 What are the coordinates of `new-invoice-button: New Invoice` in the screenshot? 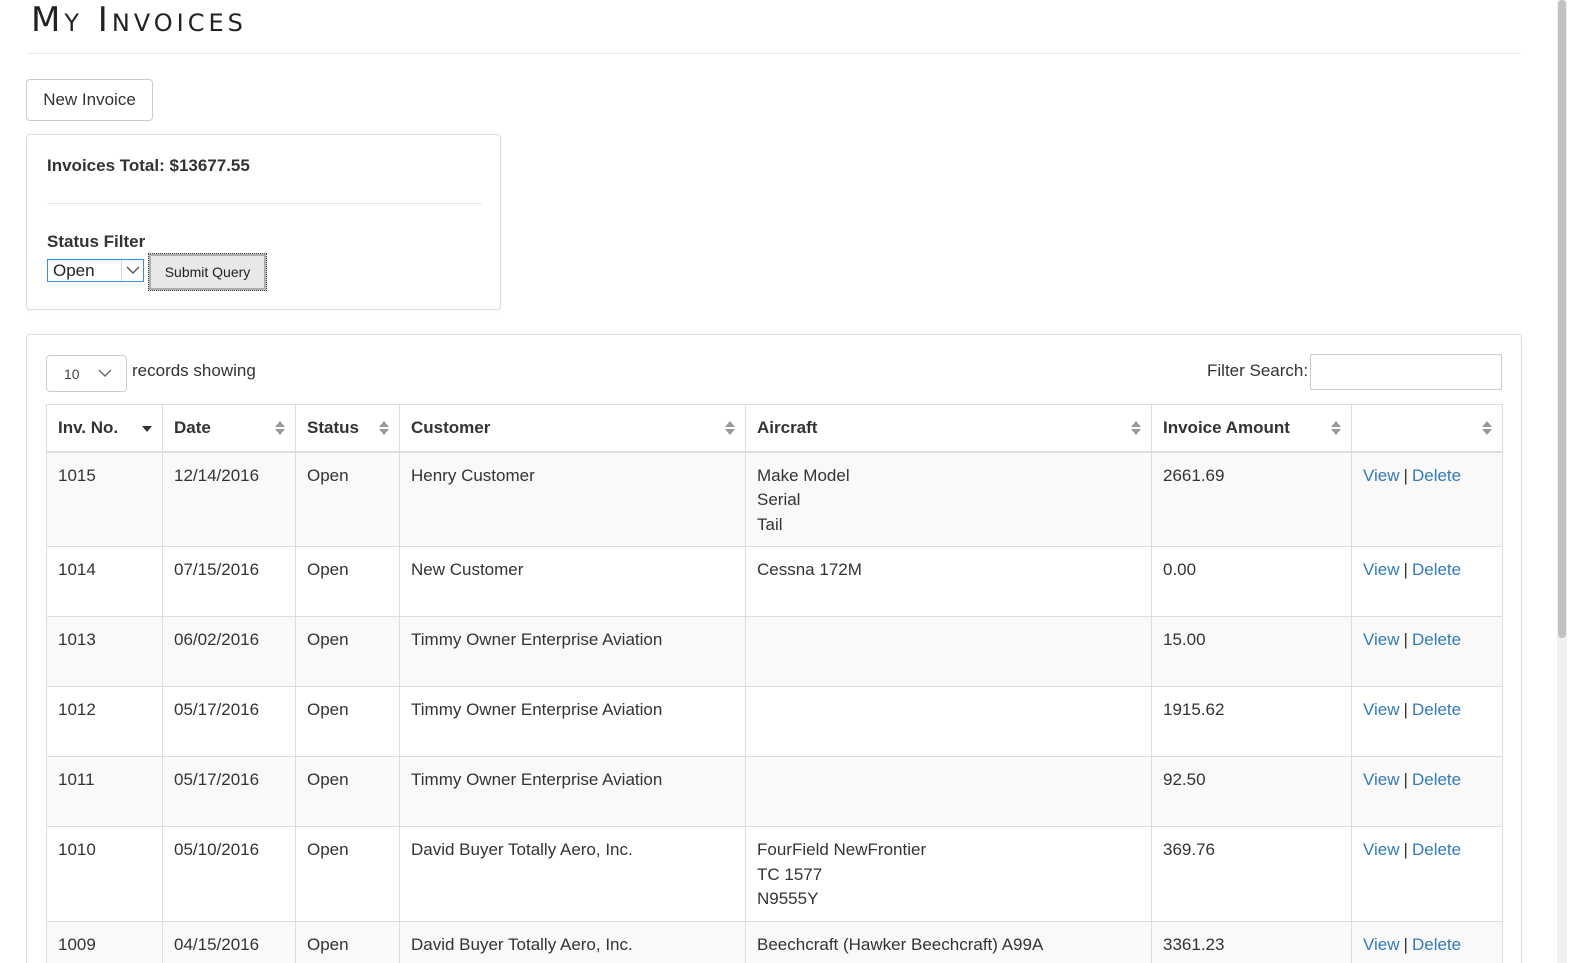 It's located at (89, 100).